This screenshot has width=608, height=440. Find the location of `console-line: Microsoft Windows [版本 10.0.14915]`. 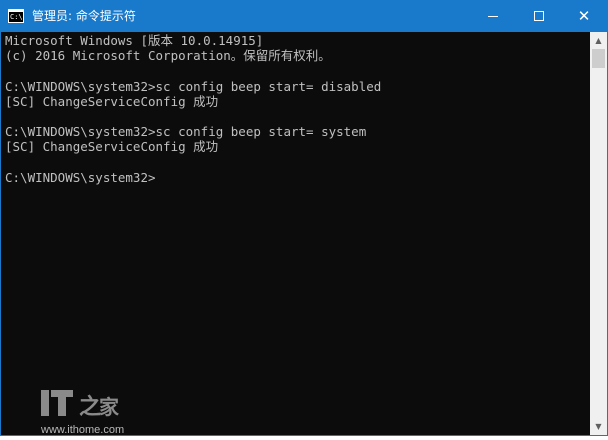

console-line: Microsoft Windows [版本 10.0.14915] is located at coordinates (134, 40).